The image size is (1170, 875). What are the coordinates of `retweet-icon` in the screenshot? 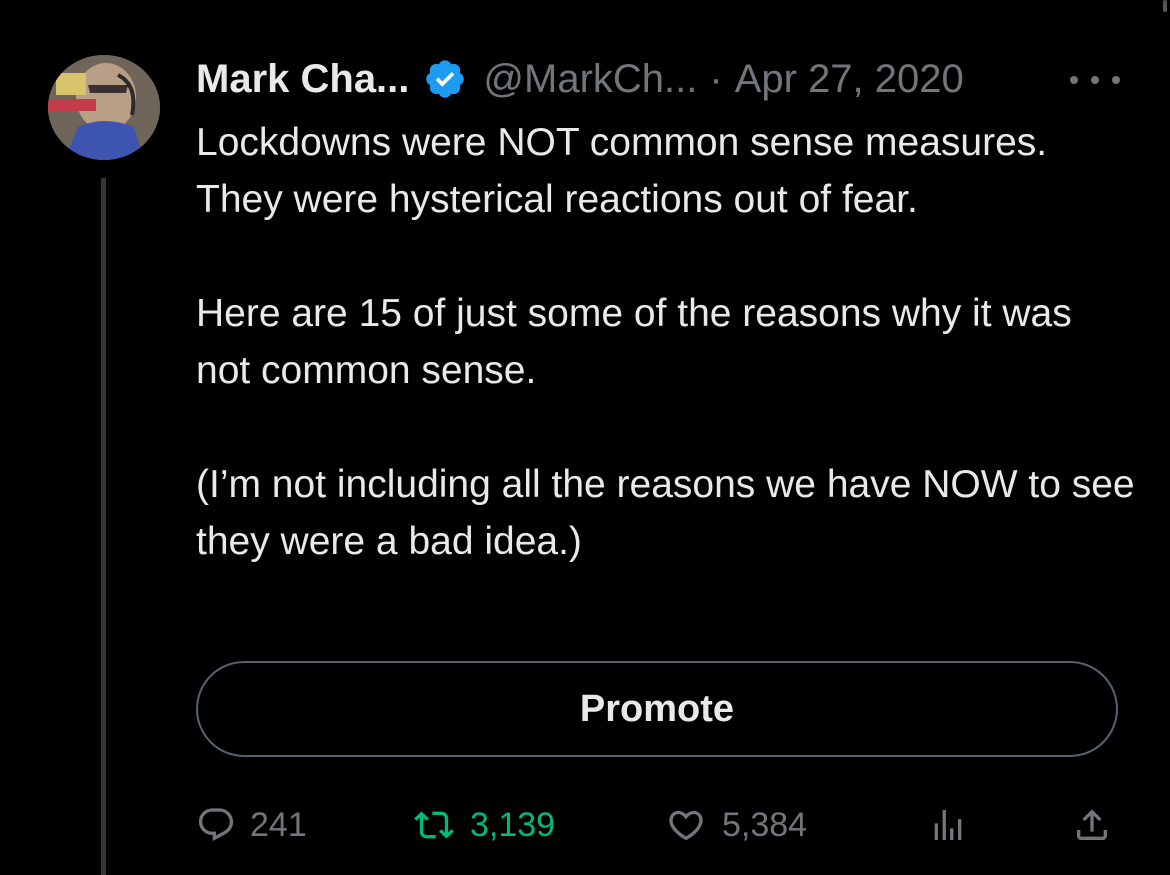 It's located at (434, 825).